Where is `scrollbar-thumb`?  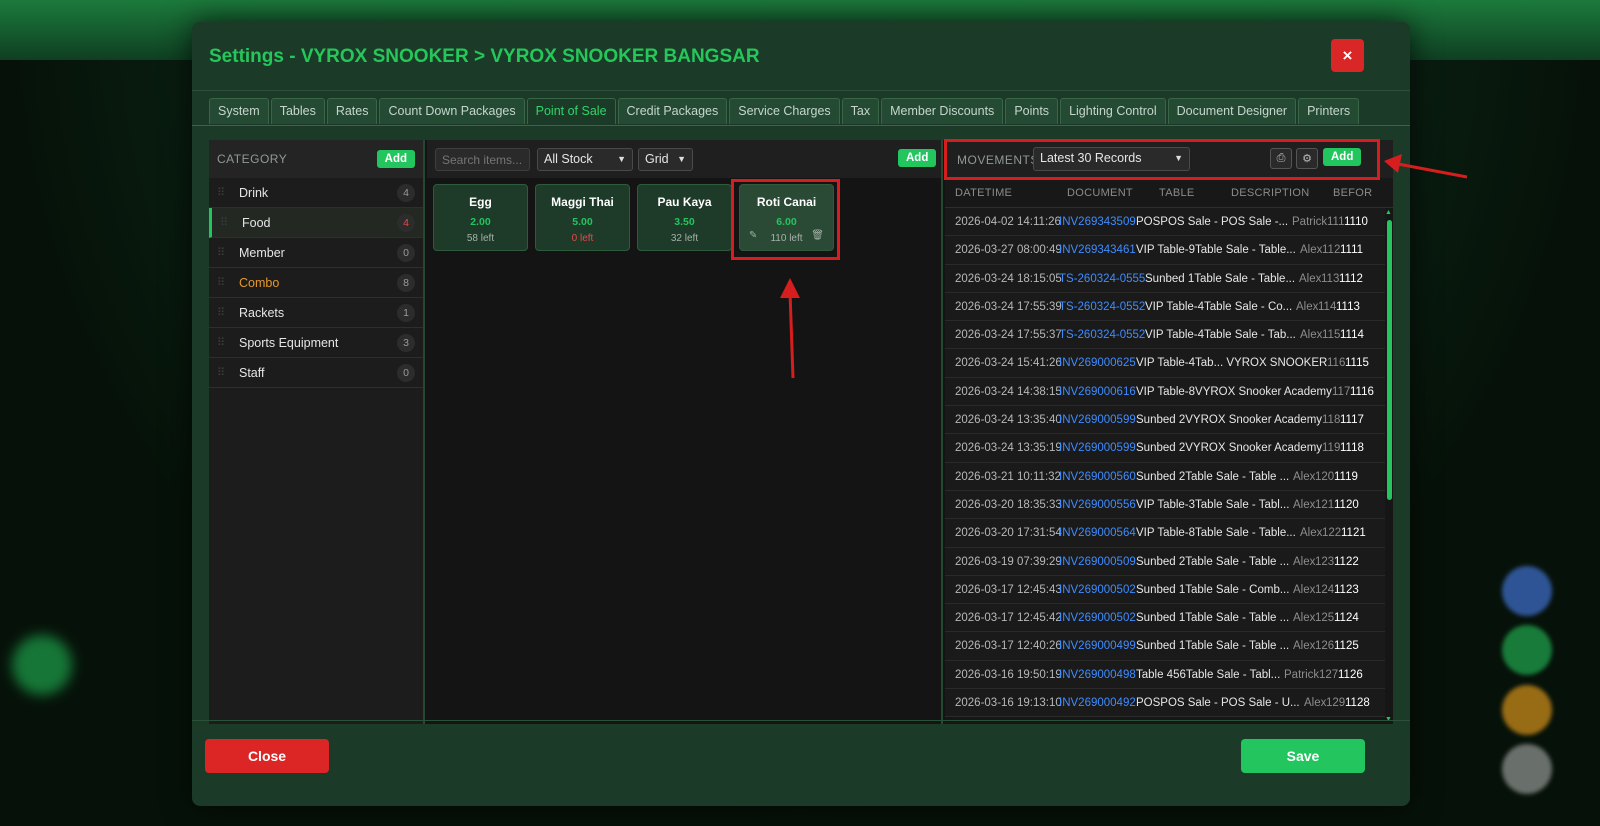
scrollbar-thumb is located at coordinates (1389, 360).